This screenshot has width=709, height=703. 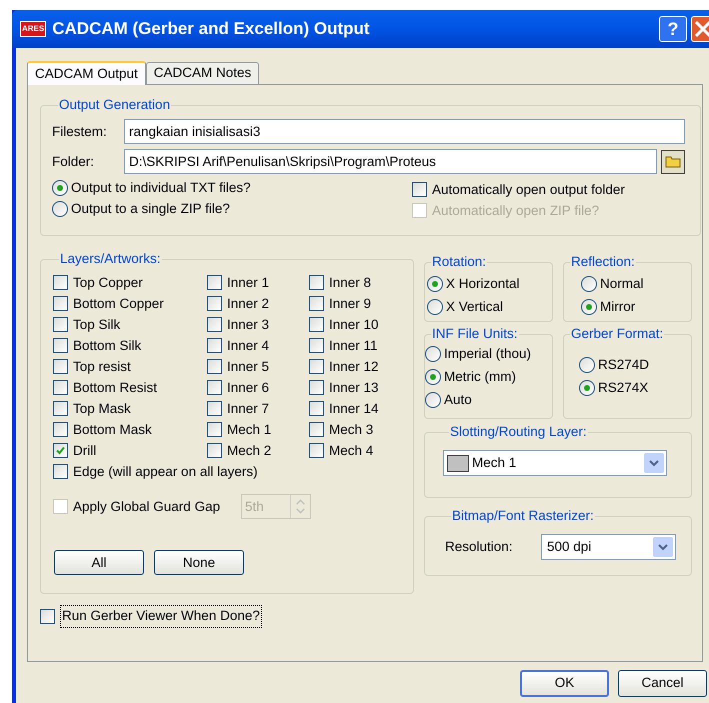 What do you see at coordinates (248, 325) in the screenshot?
I see `checkbox-label: Inner 3` at bounding box center [248, 325].